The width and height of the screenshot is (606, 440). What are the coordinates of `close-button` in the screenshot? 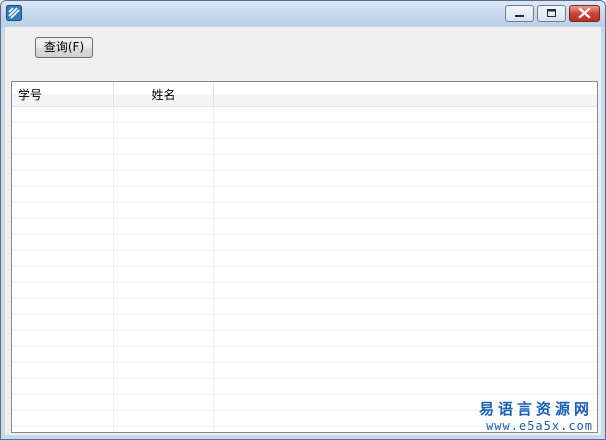 It's located at (584, 13).